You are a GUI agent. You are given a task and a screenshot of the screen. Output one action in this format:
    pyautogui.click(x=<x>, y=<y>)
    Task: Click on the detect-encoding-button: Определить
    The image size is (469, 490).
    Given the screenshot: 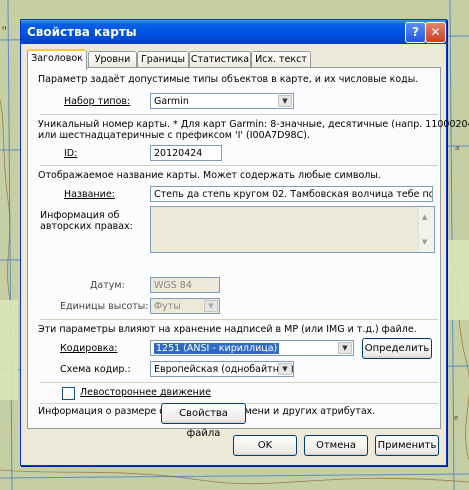 What is the action you would take?
    pyautogui.click(x=397, y=348)
    